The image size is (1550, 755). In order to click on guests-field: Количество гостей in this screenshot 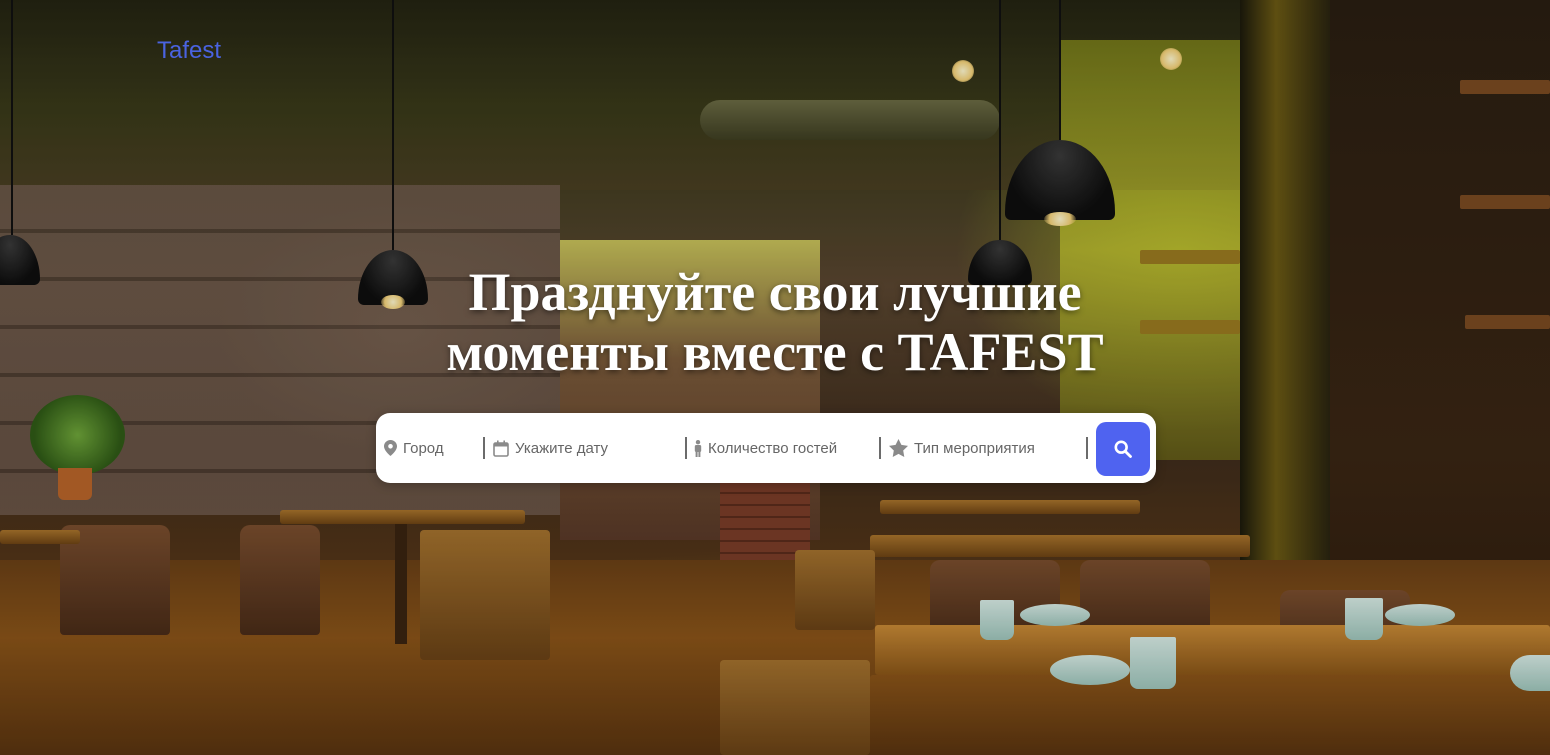, I will do `click(765, 448)`.